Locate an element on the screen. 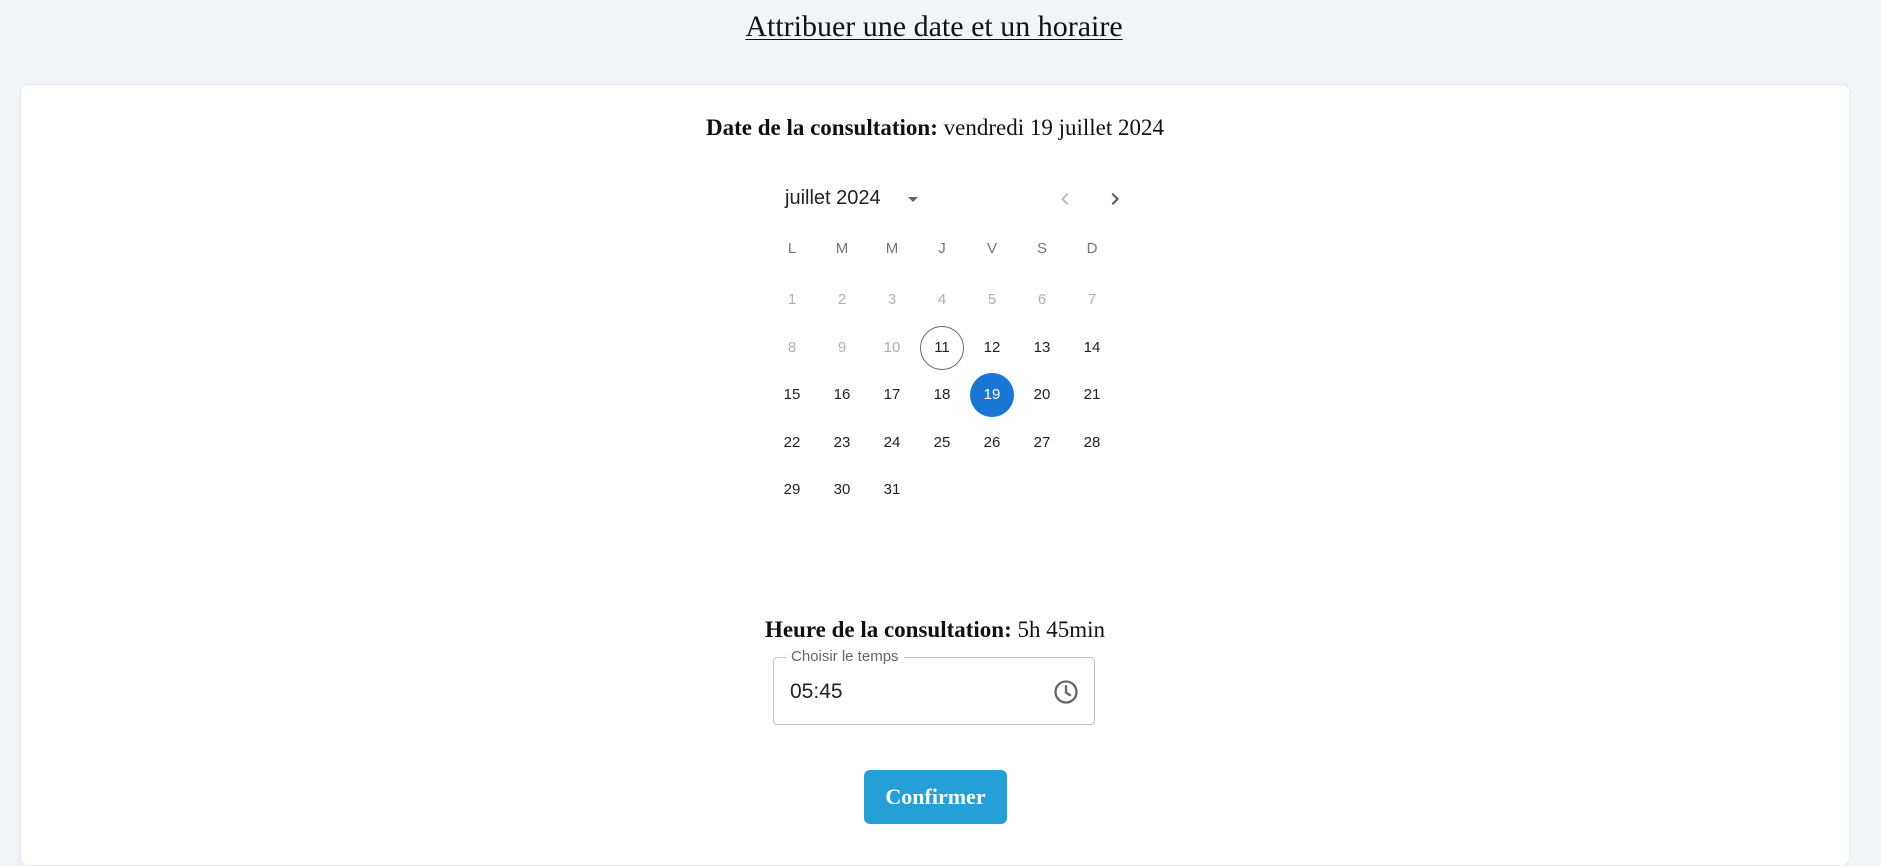 This screenshot has width=1881, height=866. caret-down-icon is located at coordinates (913, 199).